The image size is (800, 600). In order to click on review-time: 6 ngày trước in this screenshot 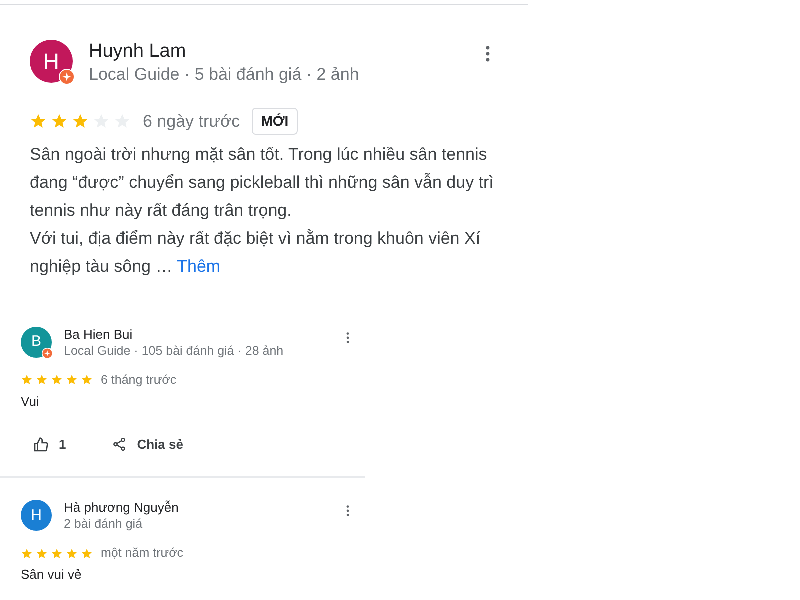, I will do `click(191, 121)`.